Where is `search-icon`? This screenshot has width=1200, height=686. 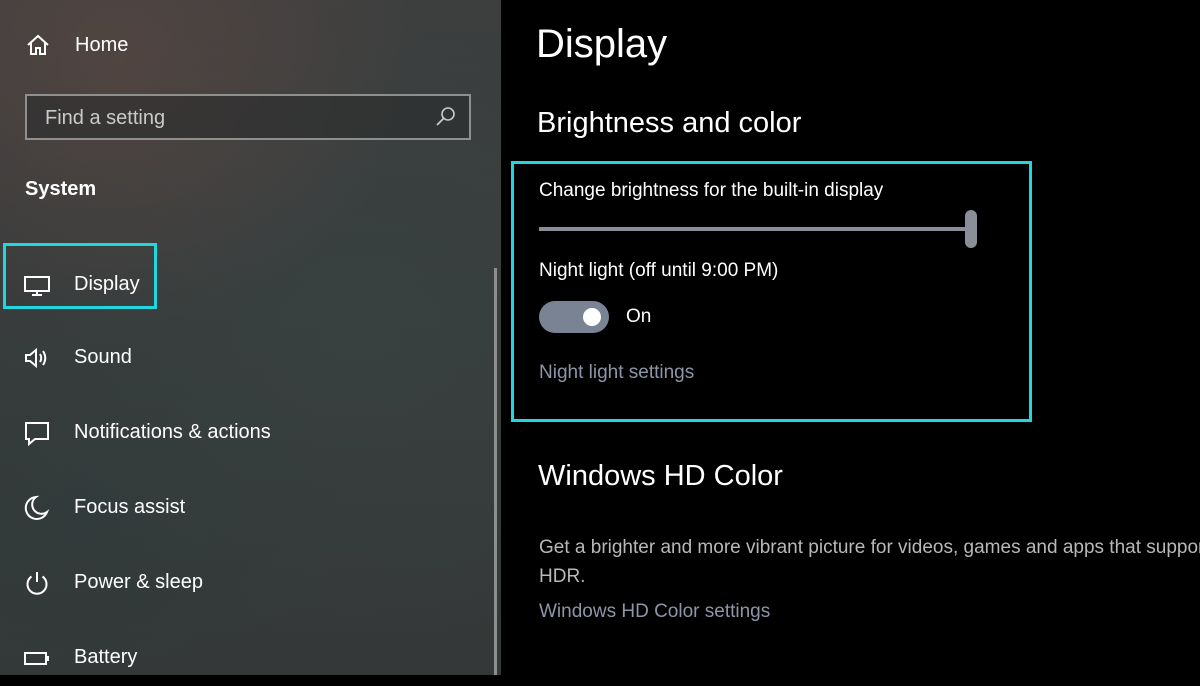
search-icon is located at coordinates (446, 117).